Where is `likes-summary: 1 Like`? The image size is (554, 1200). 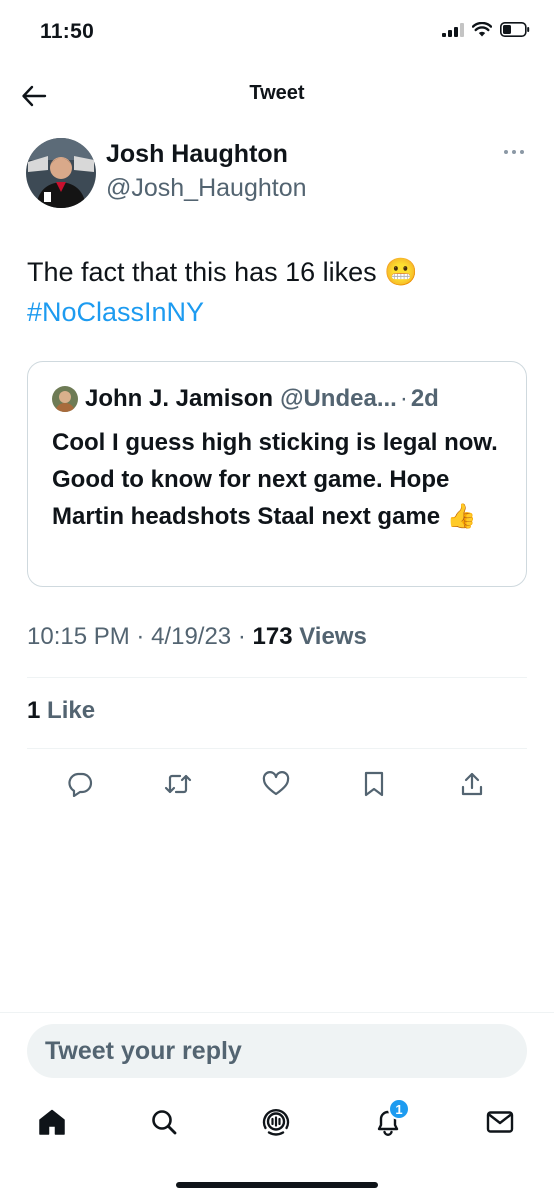
likes-summary: 1 Like is located at coordinates (61, 711).